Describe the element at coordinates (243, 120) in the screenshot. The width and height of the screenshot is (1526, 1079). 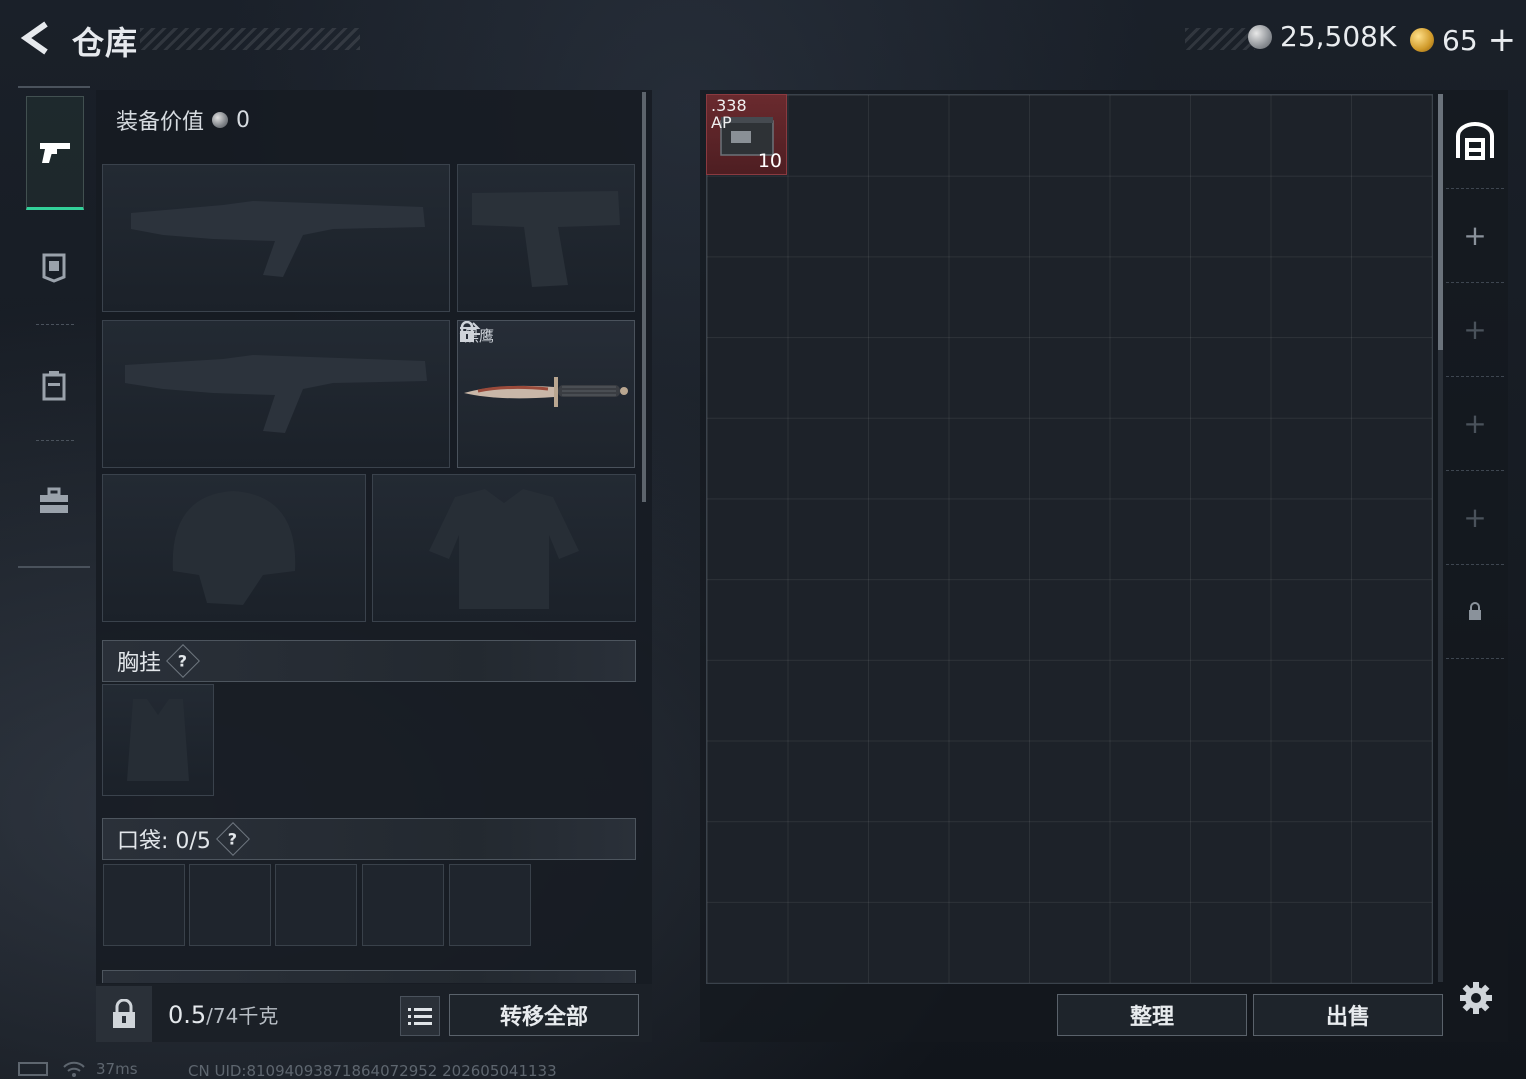
I see `equipment-value-amount: 0` at that location.